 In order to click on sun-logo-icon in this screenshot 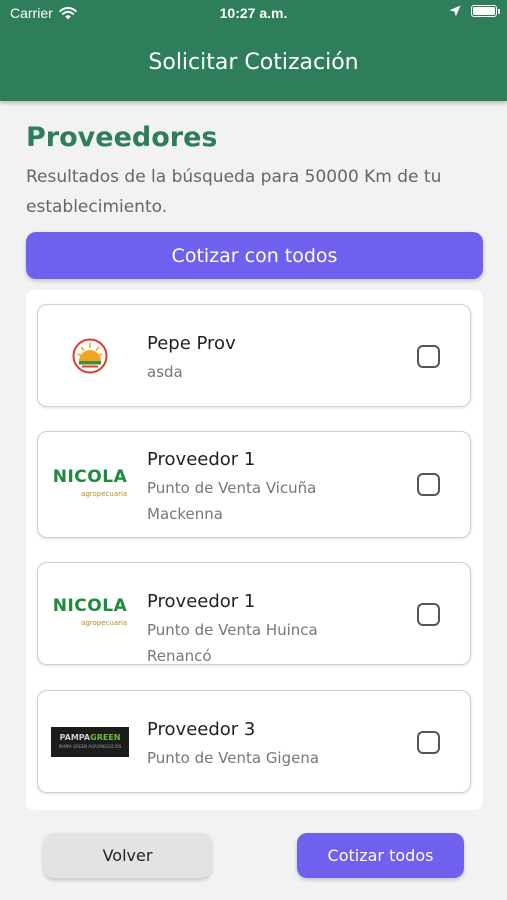, I will do `click(90, 356)`.